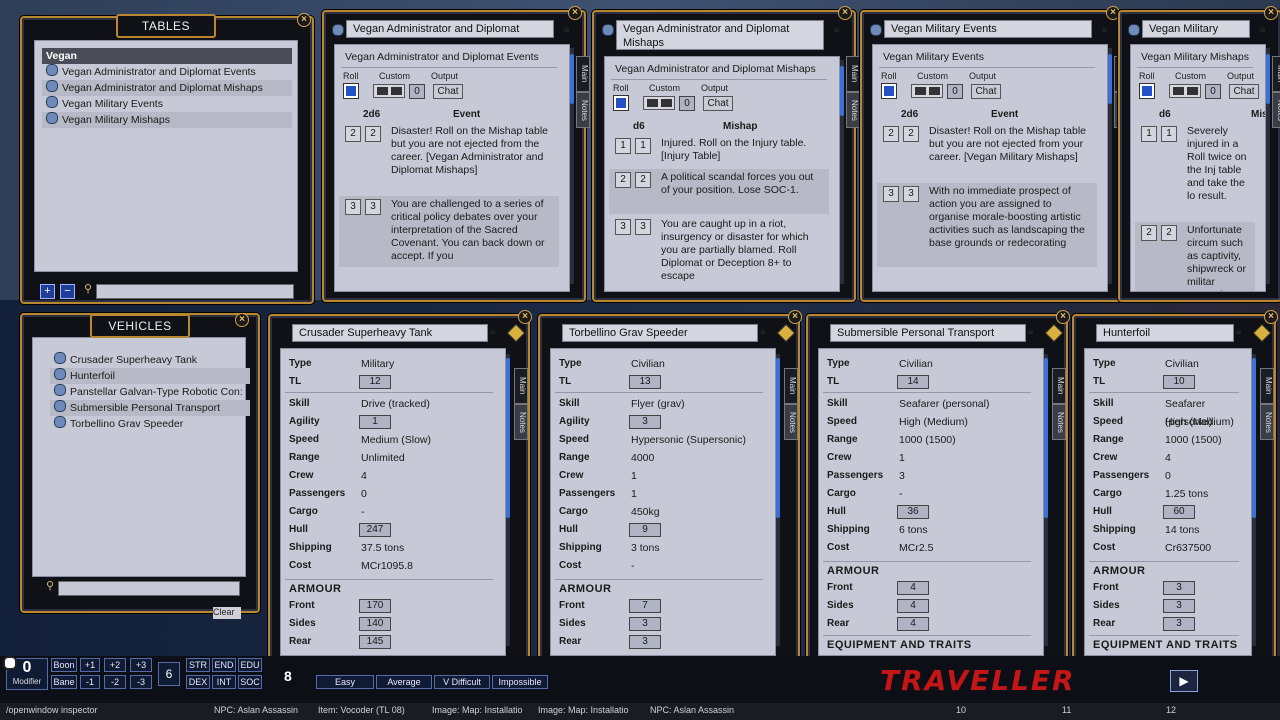 The image size is (1280, 720). I want to click on stat-value: 60, so click(1179, 512).